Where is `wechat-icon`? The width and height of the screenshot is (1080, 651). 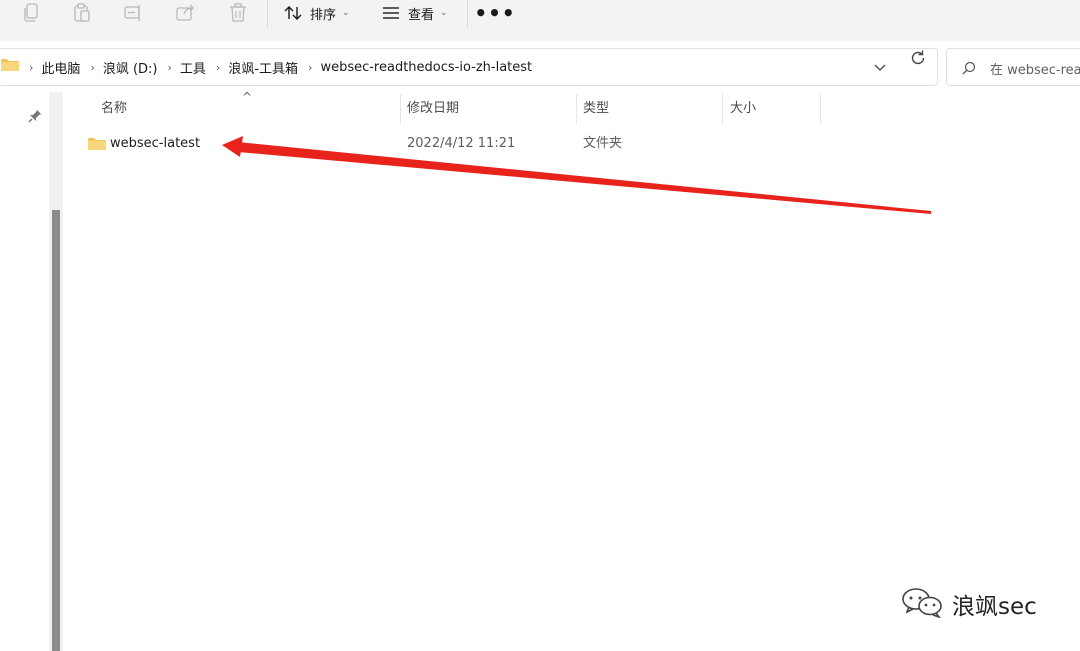
wechat-icon is located at coordinates (922, 604).